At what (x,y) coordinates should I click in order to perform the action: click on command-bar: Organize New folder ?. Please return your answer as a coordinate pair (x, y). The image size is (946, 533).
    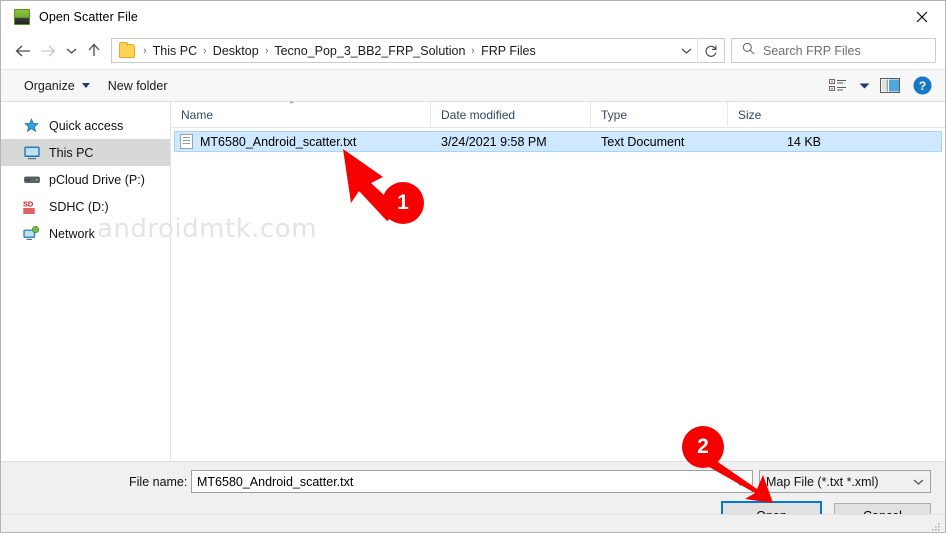
    Looking at the image, I should click on (473, 85).